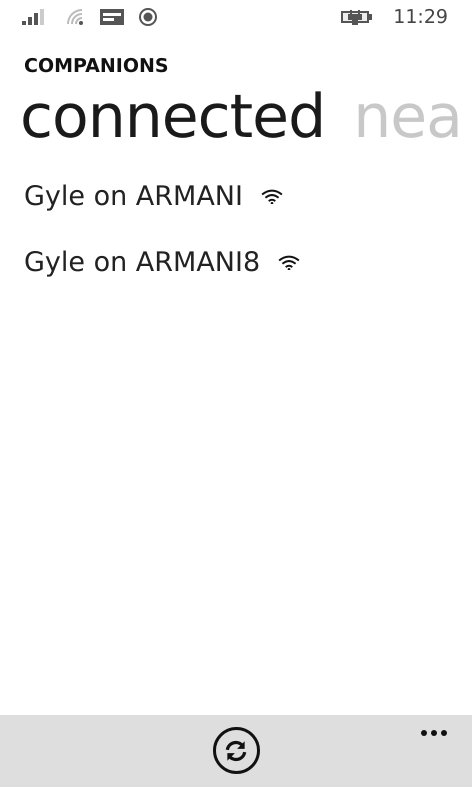  I want to click on app-title: COMPANIONS, so click(96, 66).